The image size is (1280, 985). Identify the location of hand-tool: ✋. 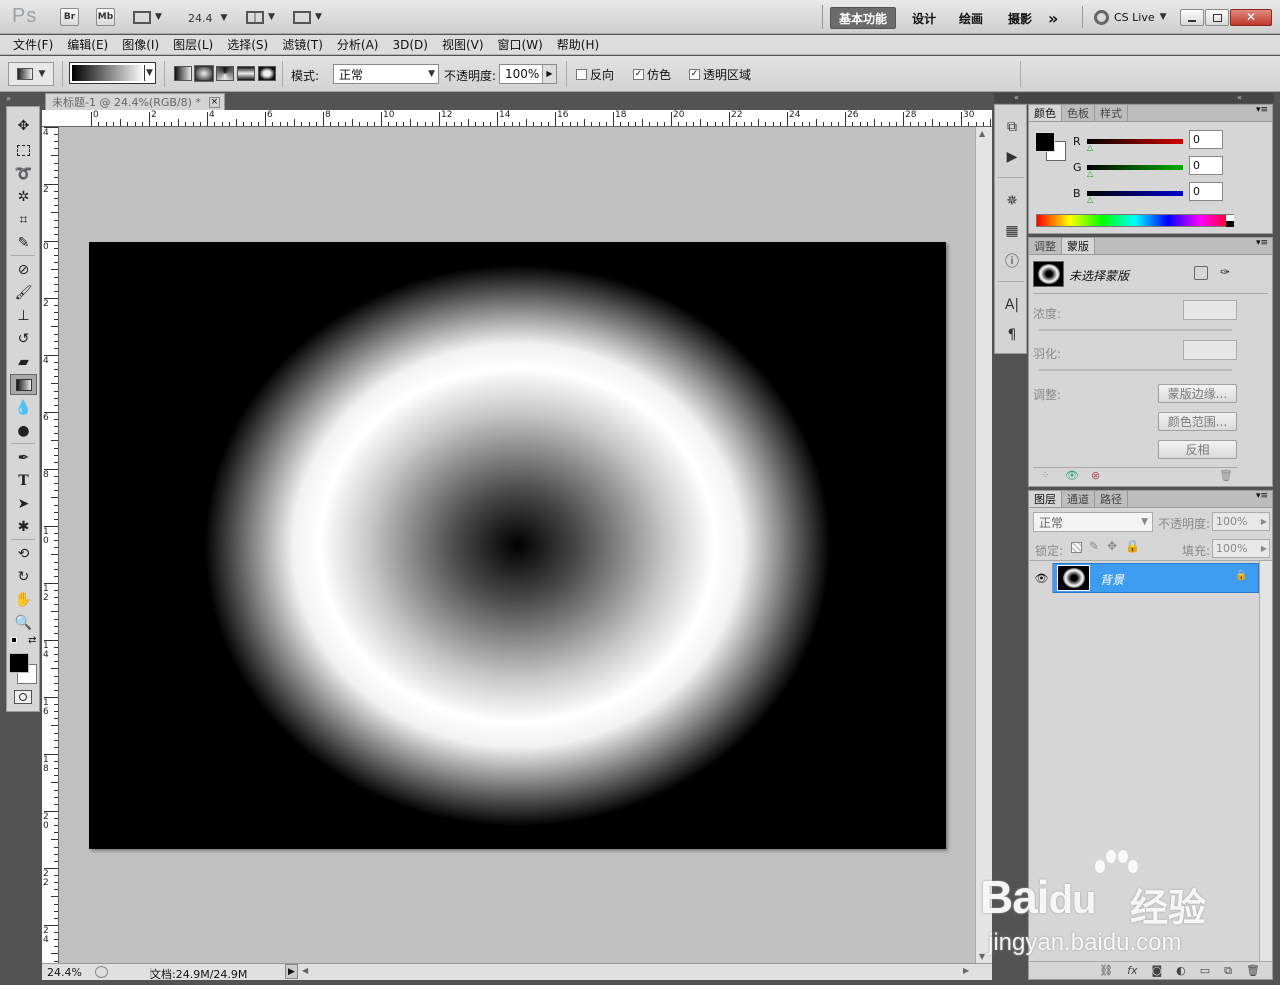
(23, 599).